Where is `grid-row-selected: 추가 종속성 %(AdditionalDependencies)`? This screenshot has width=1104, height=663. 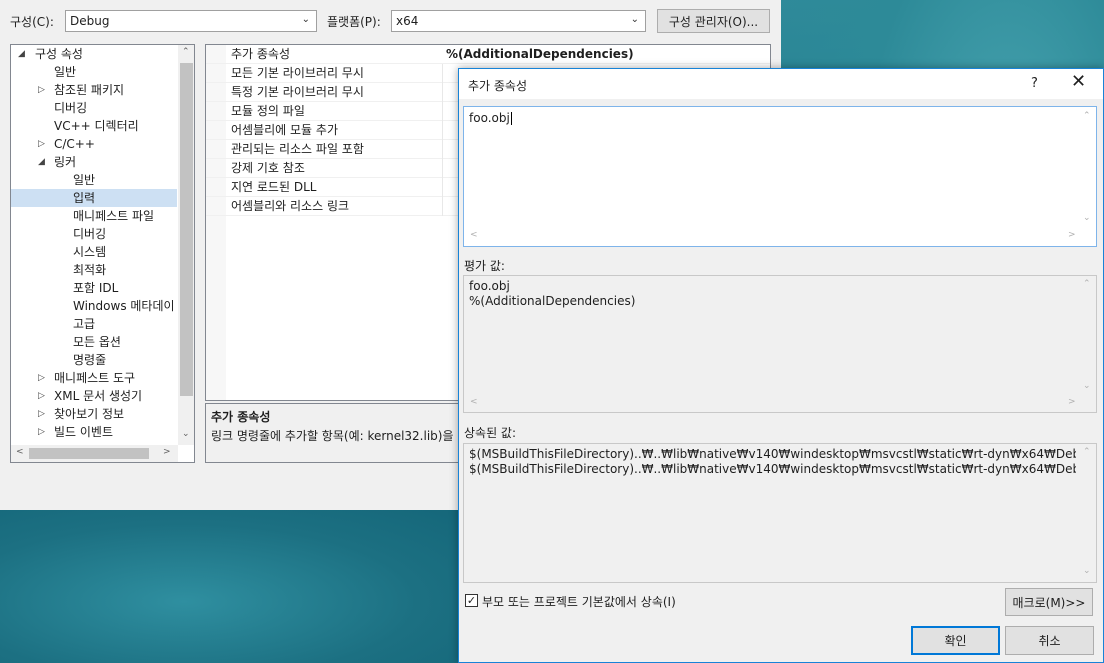 grid-row-selected: 추가 종속성 %(AdditionalDependencies) is located at coordinates (488, 54).